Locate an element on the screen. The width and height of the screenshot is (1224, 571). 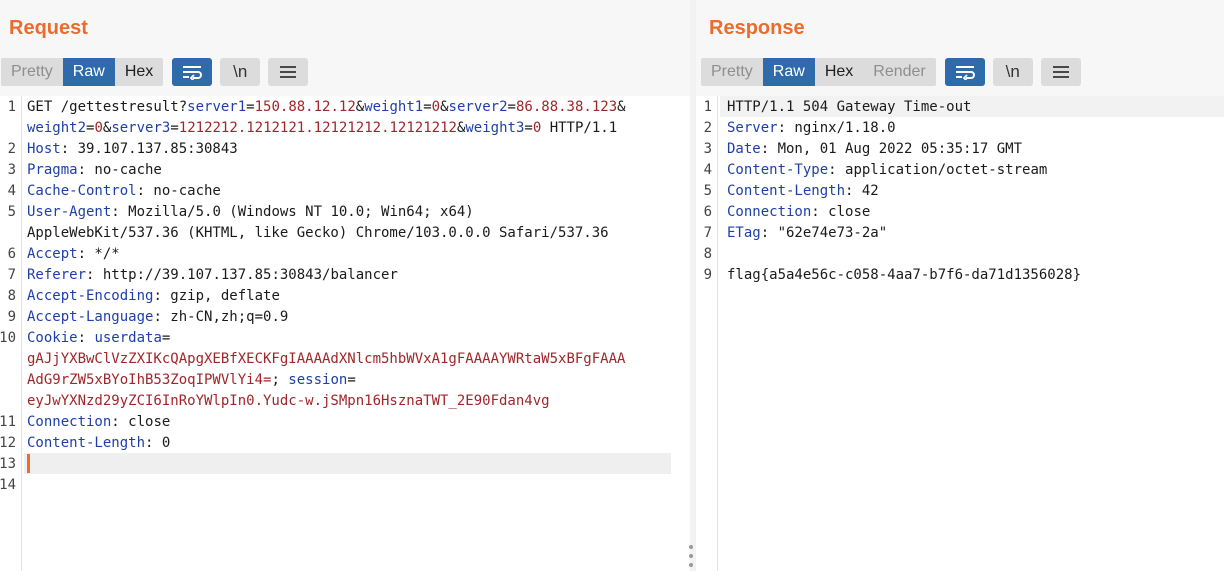
header-key: Content-Length is located at coordinates (86, 443).